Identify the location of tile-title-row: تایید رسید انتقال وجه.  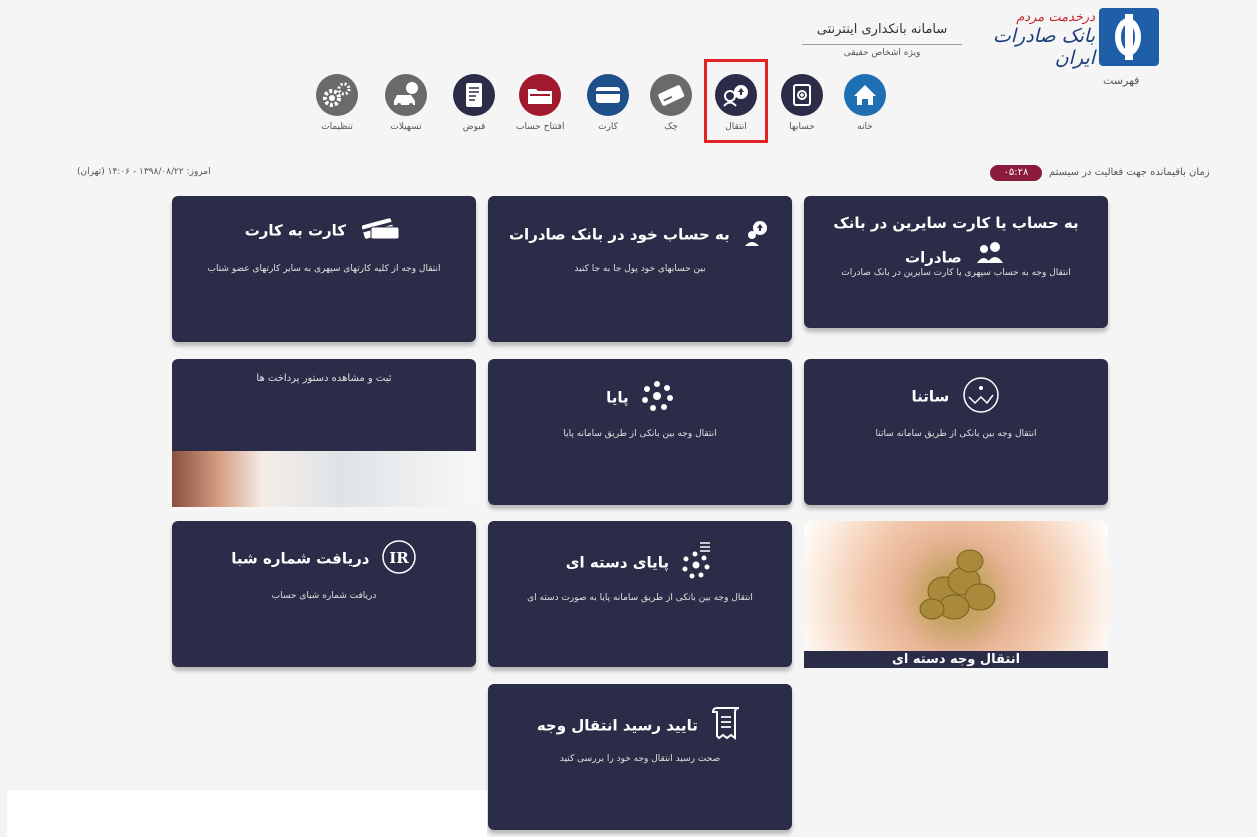
(640, 726).